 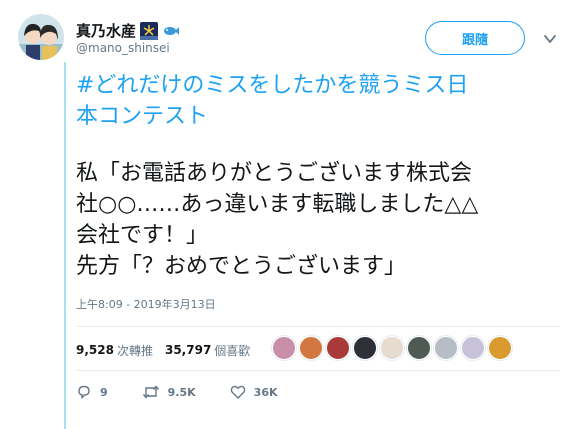 What do you see at coordinates (265, 392) in the screenshot?
I see `like-action-count: 36K` at bounding box center [265, 392].